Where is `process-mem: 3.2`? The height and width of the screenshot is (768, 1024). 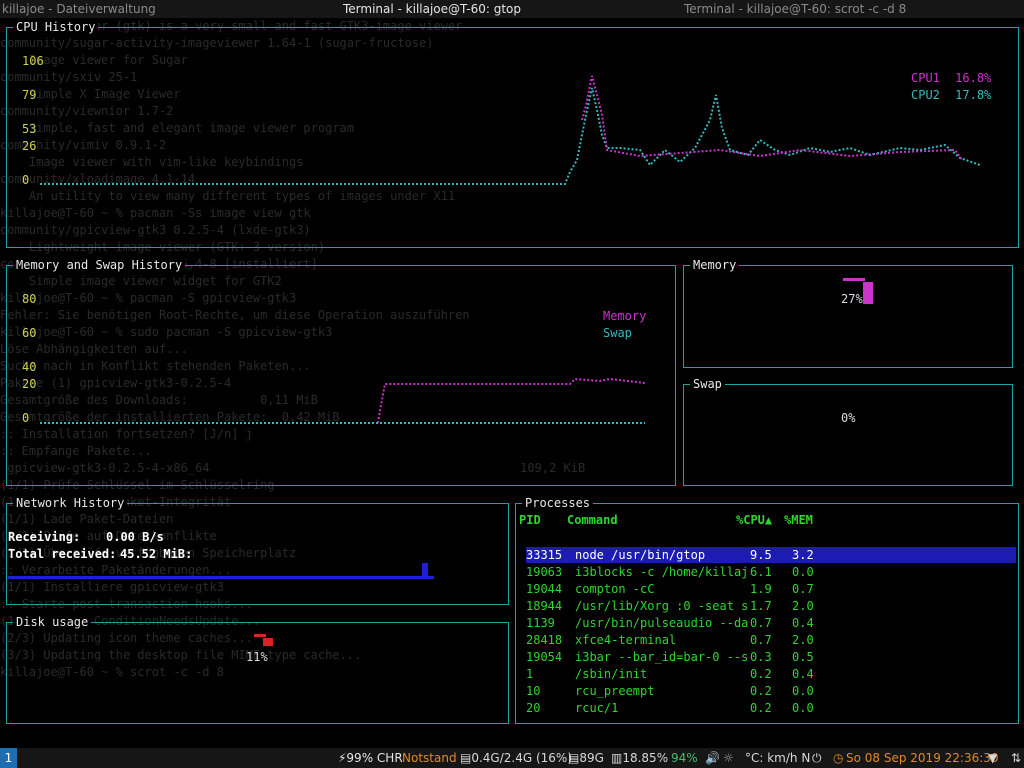
process-mem: 3.2 is located at coordinates (803, 555).